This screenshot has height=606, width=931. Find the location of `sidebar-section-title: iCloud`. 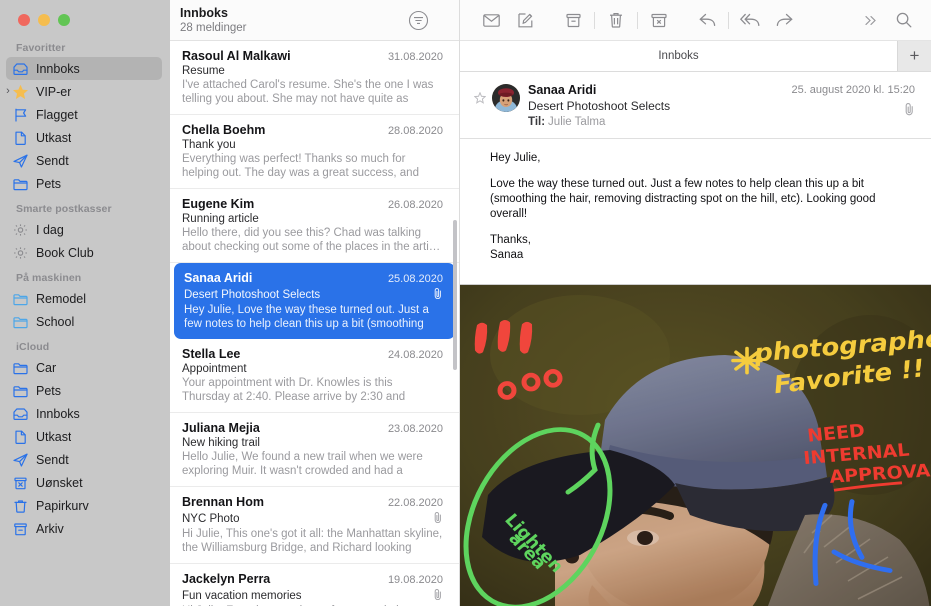

sidebar-section-title: iCloud is located at coordinates (33, 347).